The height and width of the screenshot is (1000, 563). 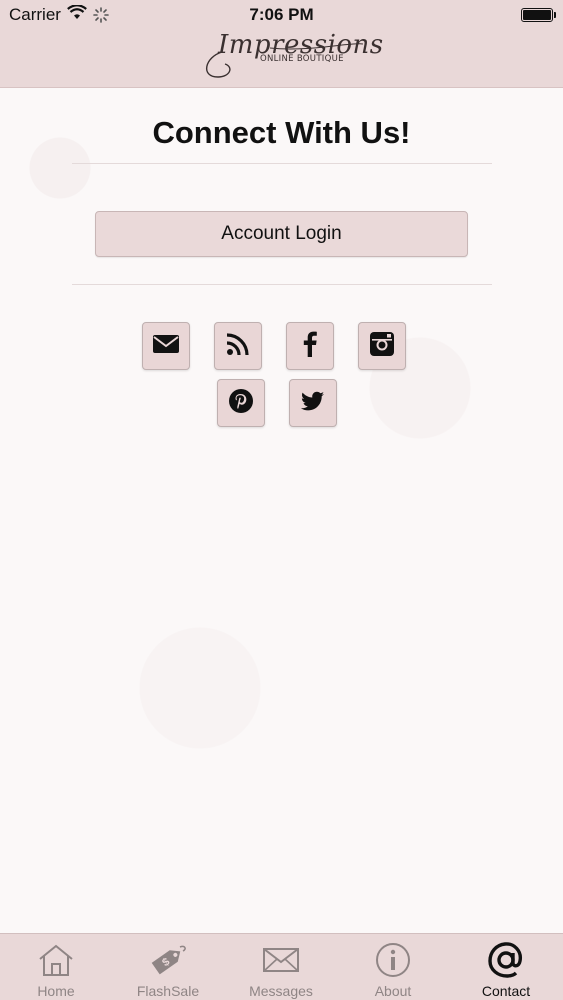 I want to click on account-login-button: Account Login, so click(x=281, y=234).